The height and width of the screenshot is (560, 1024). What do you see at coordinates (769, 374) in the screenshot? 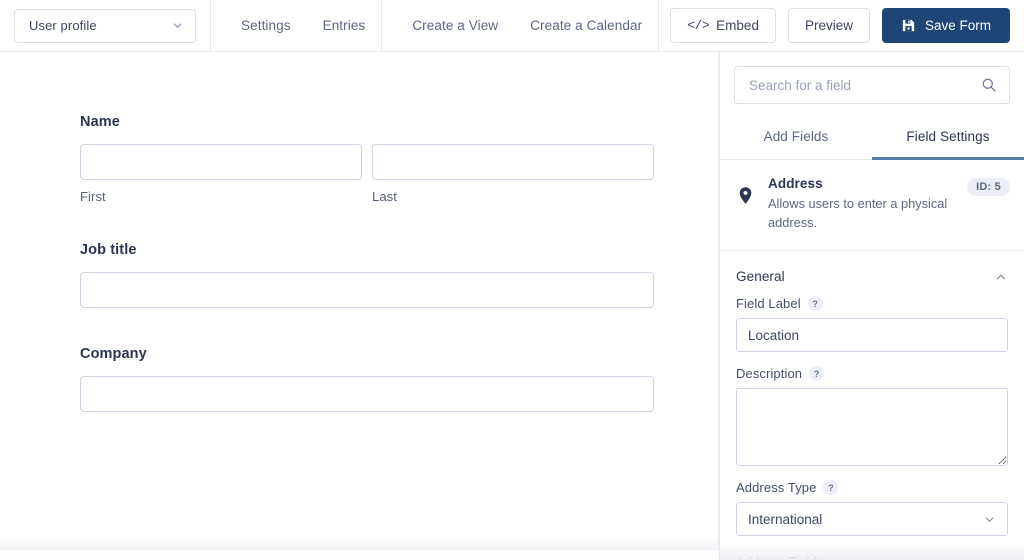
I see `control-label-text: Description` at bounding box center [769, 374].